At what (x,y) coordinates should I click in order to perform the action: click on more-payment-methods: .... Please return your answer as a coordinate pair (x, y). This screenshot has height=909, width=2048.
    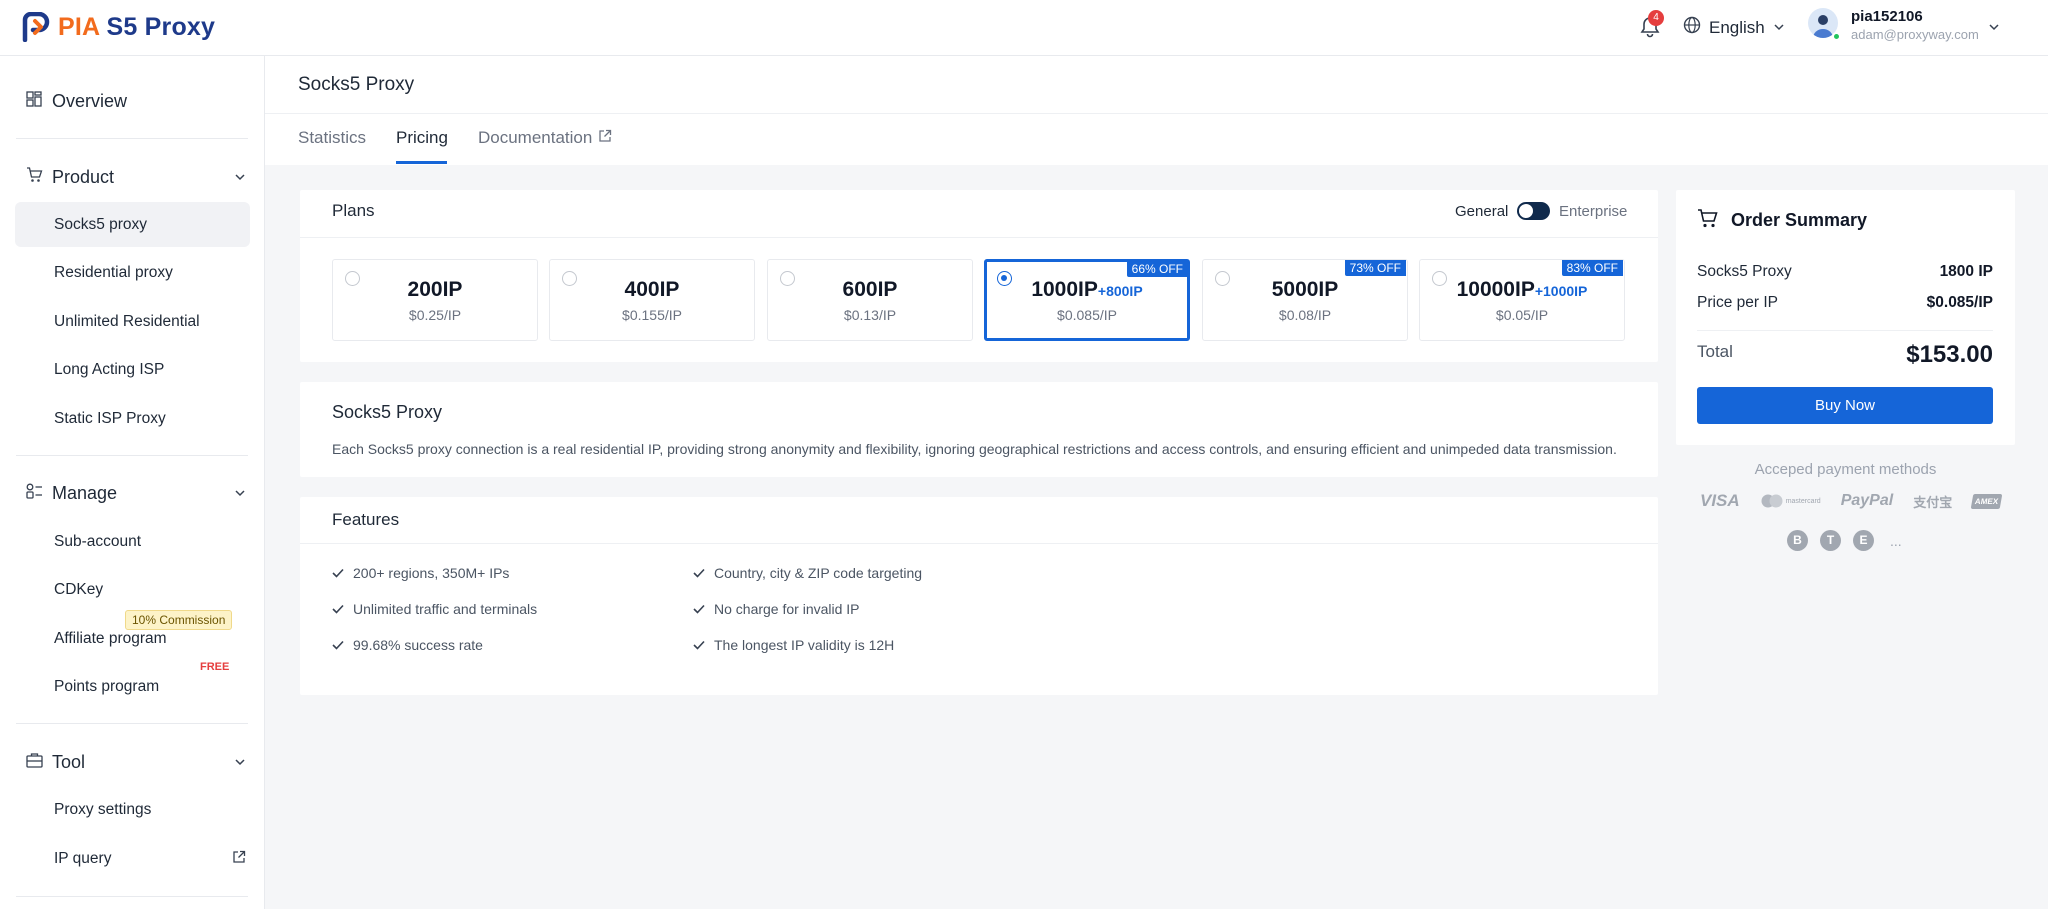
    Looking at the image, I should click on (1896, 540).